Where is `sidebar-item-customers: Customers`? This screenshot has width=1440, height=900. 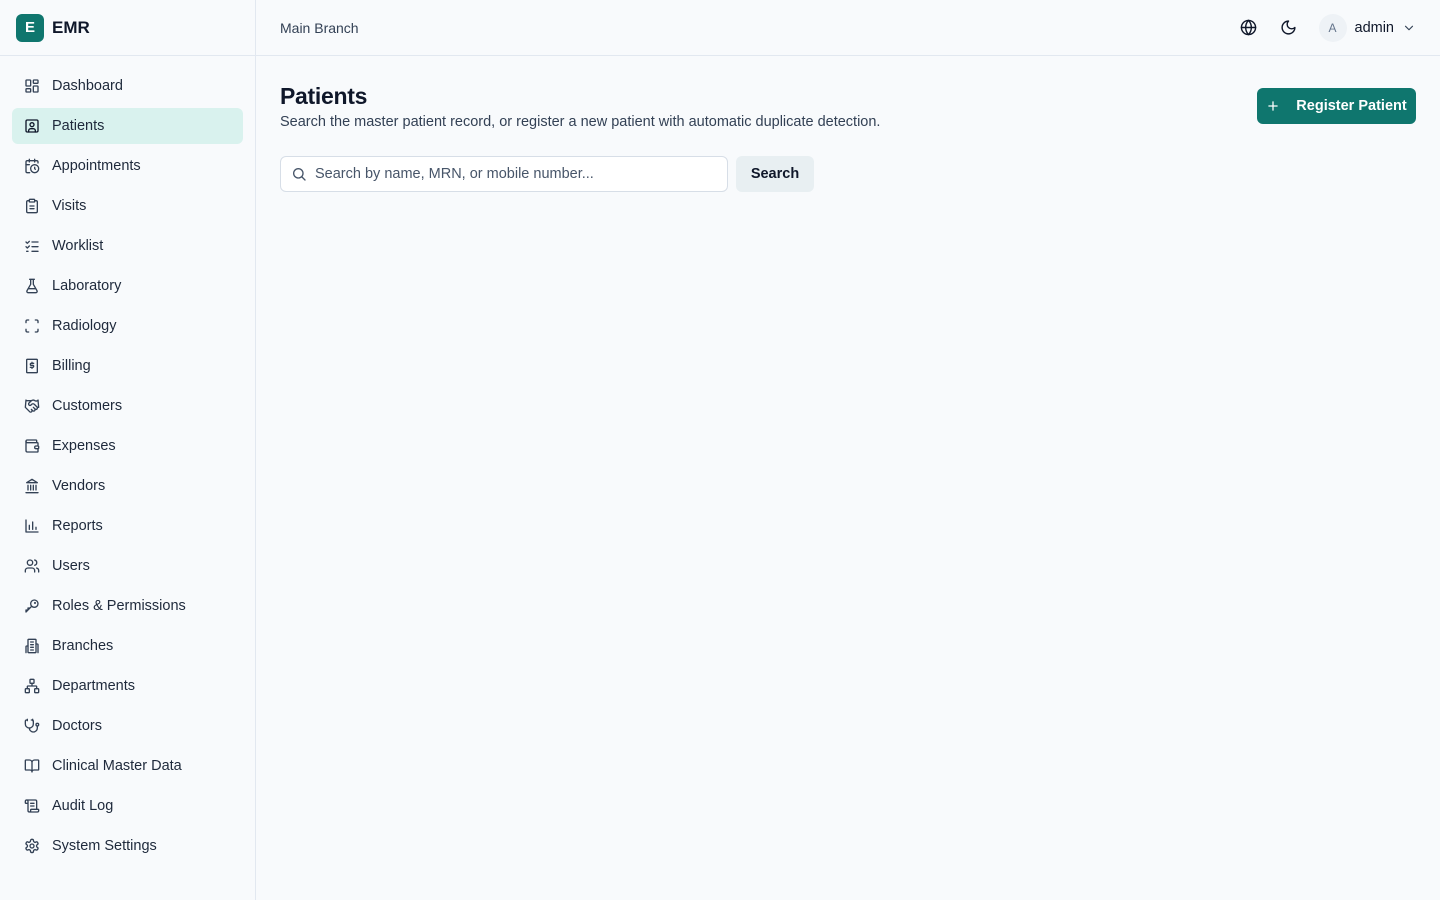
sidebar-item-customers: Customers is located at coordinates (127, 406).